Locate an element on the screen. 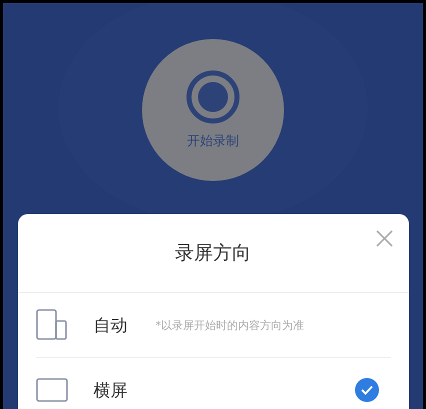  option-label: 横屏 is located at coordinates (111, 390).